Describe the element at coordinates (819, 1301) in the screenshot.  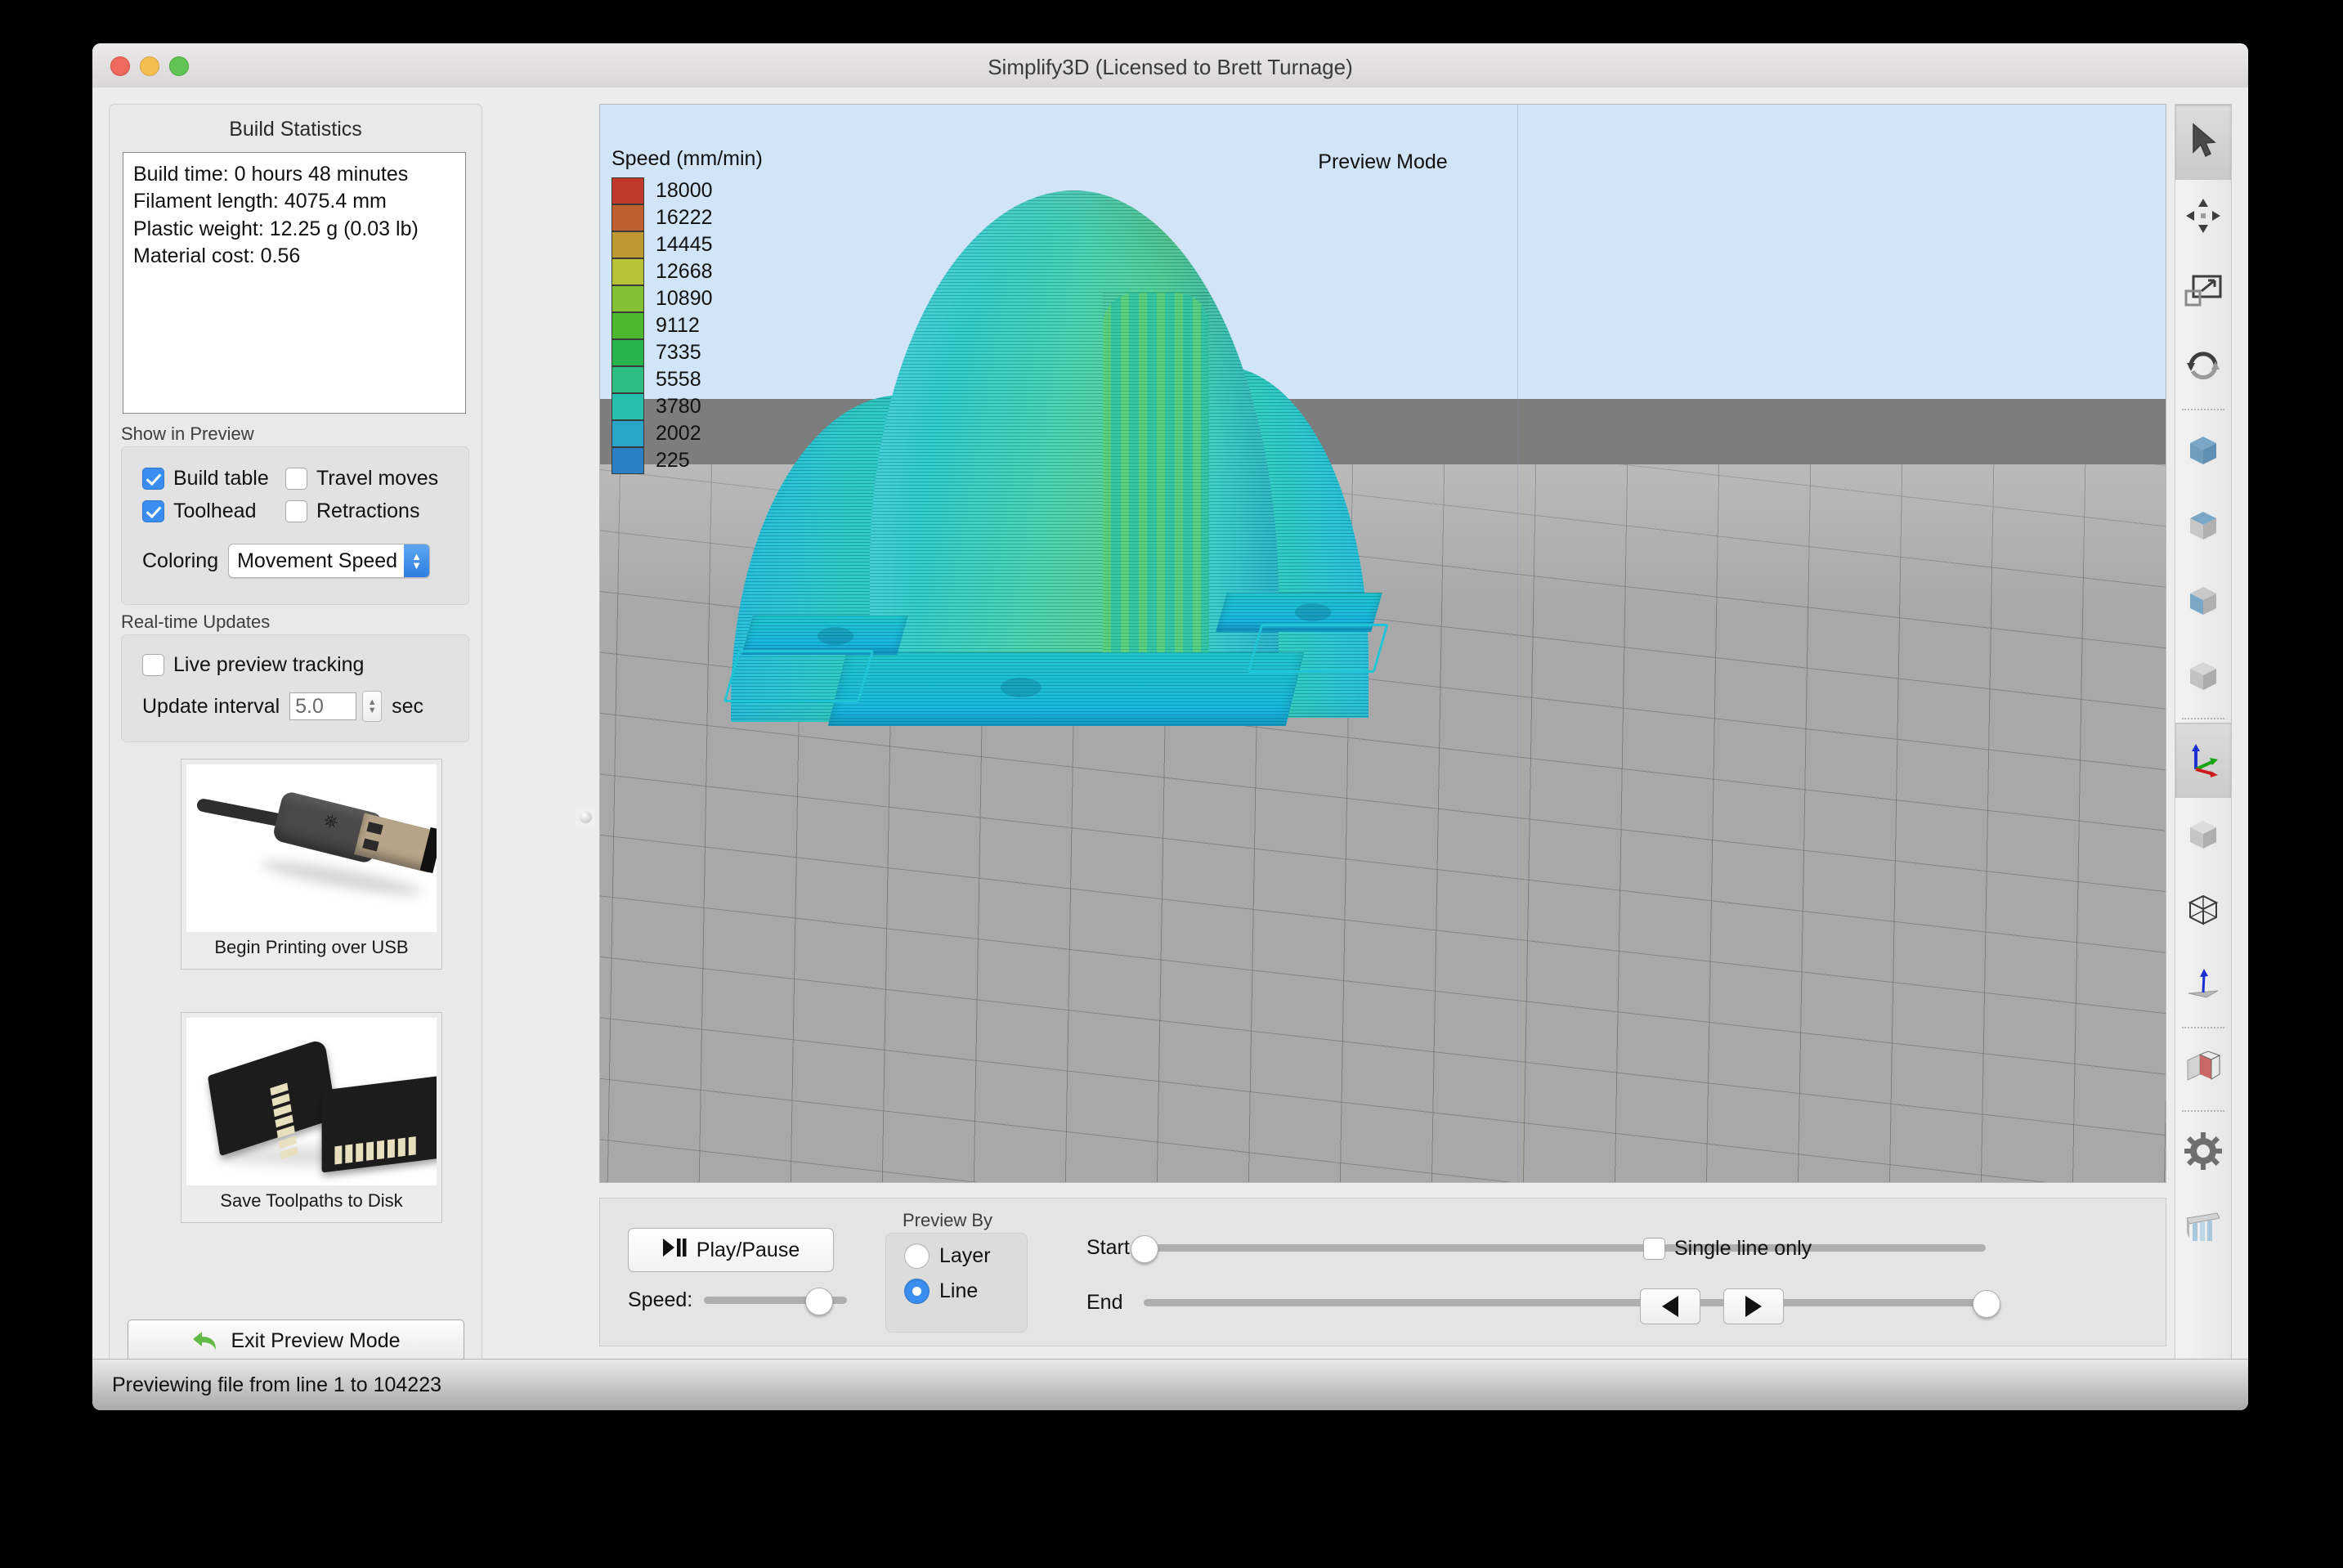
I see `speed-slider-knob` at that location.